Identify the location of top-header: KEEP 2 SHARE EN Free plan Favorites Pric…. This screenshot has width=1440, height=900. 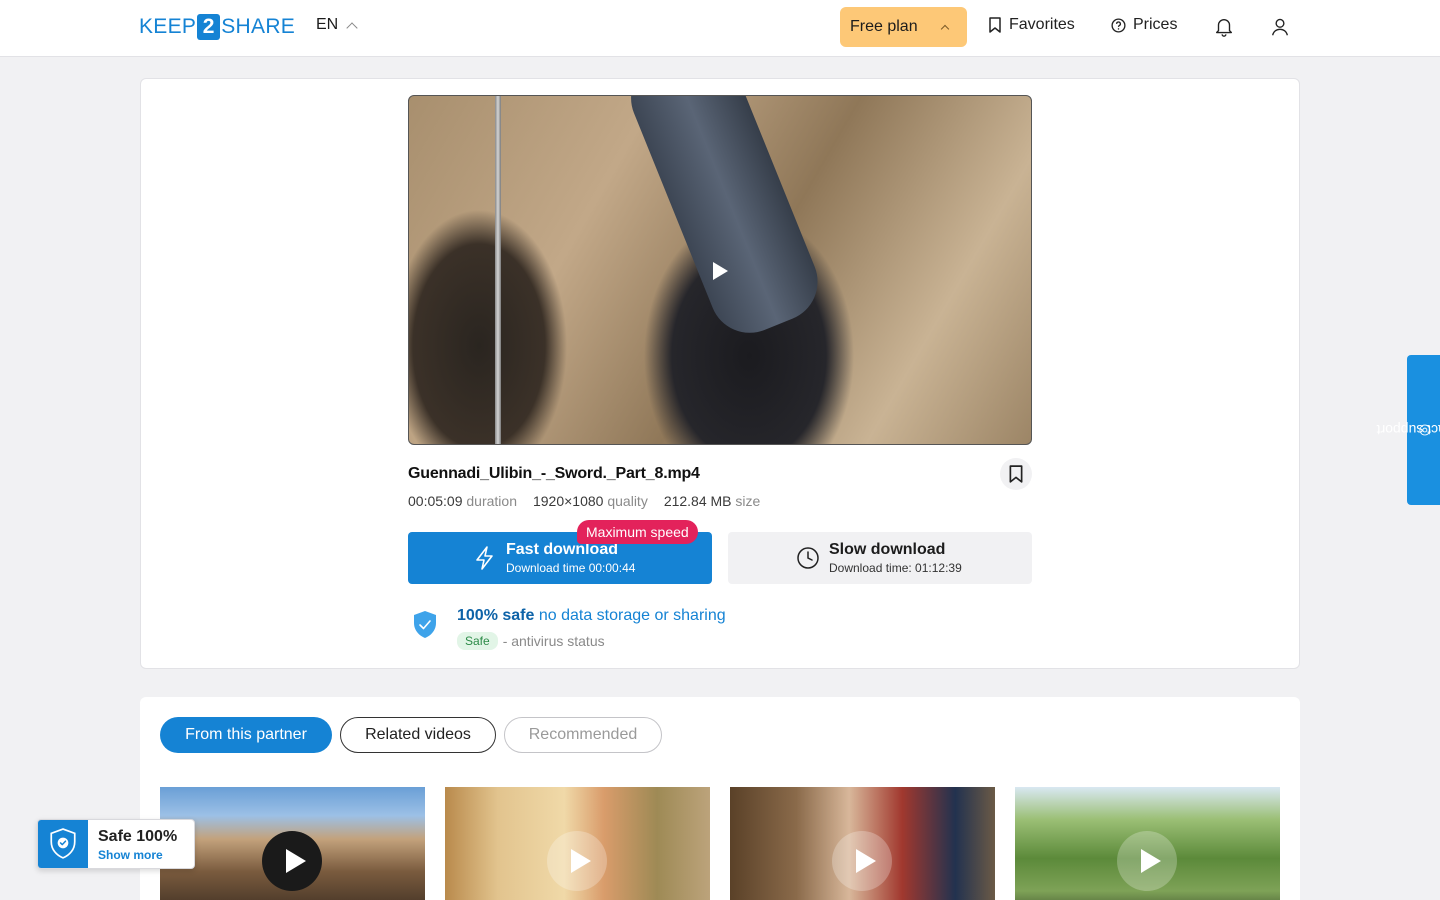
(720, 28).